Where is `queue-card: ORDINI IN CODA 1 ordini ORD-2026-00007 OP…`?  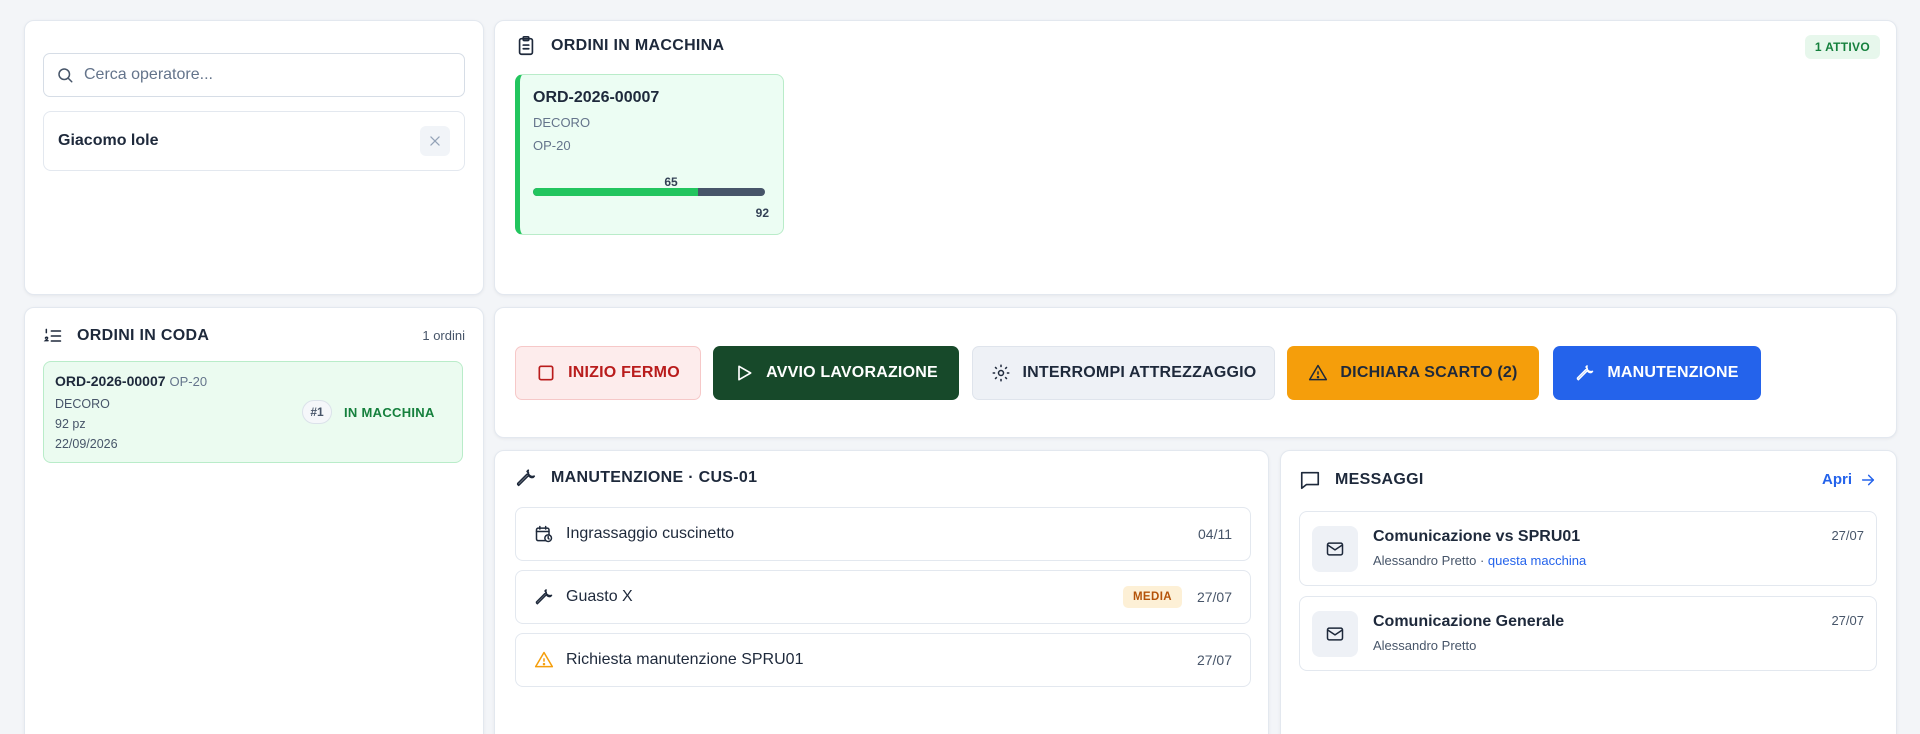 queue-card: ORDINI IN CODA 1 ordini ORD-2026-00007 OP… is located at coordinates (254, 520).